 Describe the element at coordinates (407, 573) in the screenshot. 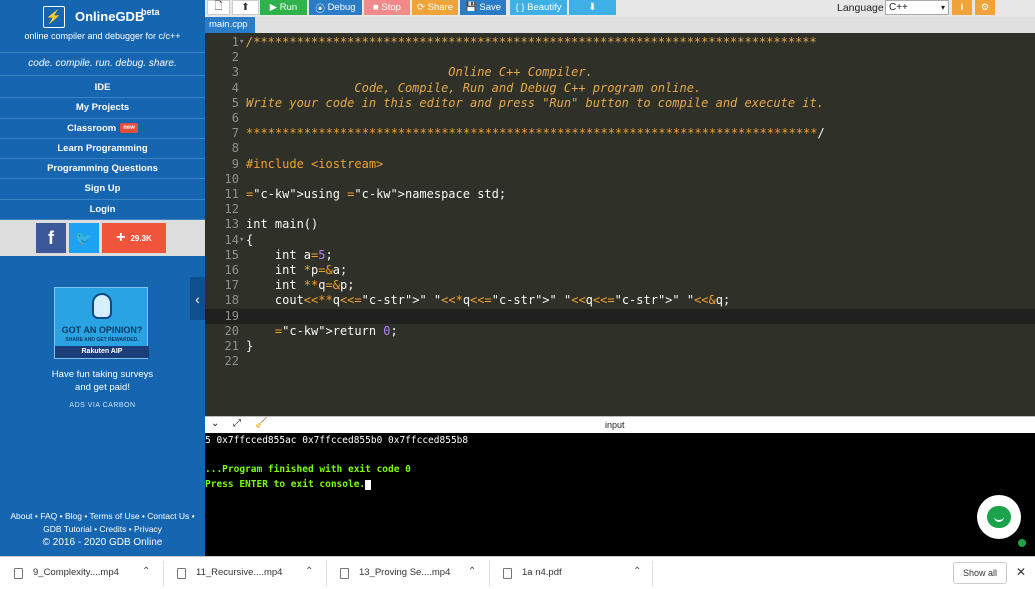

I see `download-item: 13_Proving Se....mp4 ⌃` at that location.